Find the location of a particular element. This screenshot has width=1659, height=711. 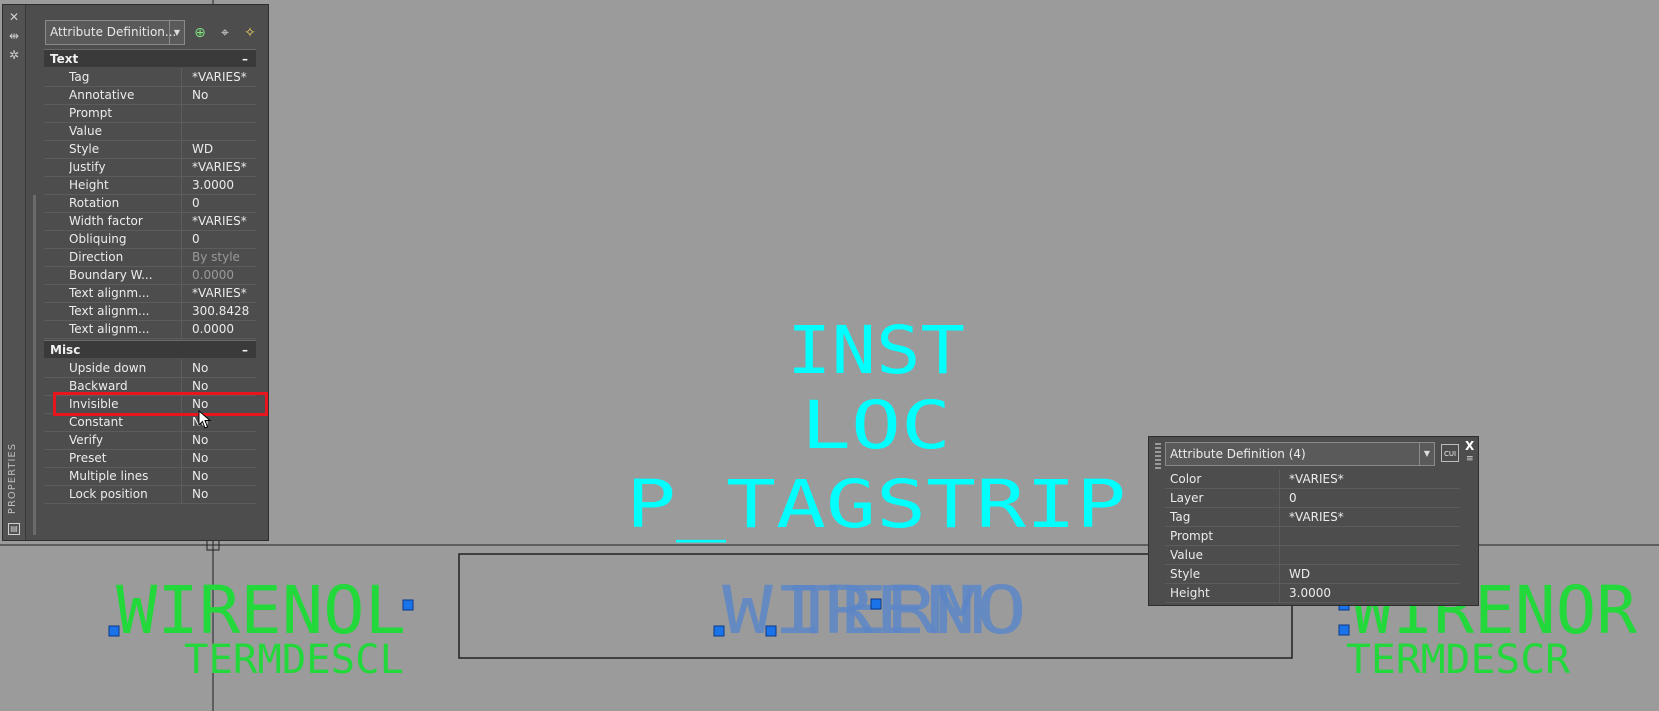

property-row: Height 3.0000 is located at coordinates (150, 185).